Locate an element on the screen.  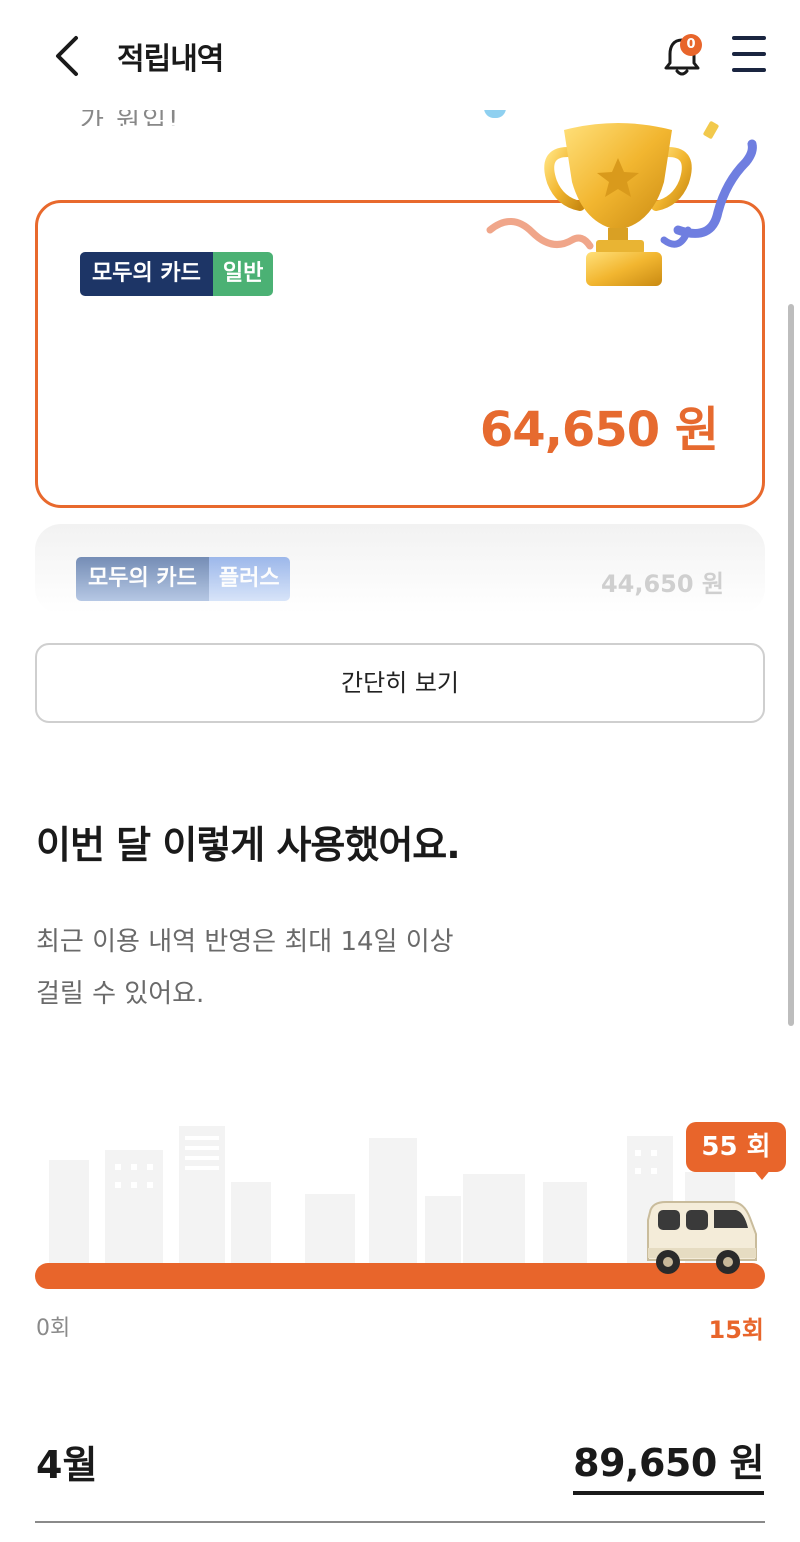
usage-description: 최근 이용 내역 반영은 최대 14일 이상 걸릴 수 있어요. is located at coordinates (316, 968).